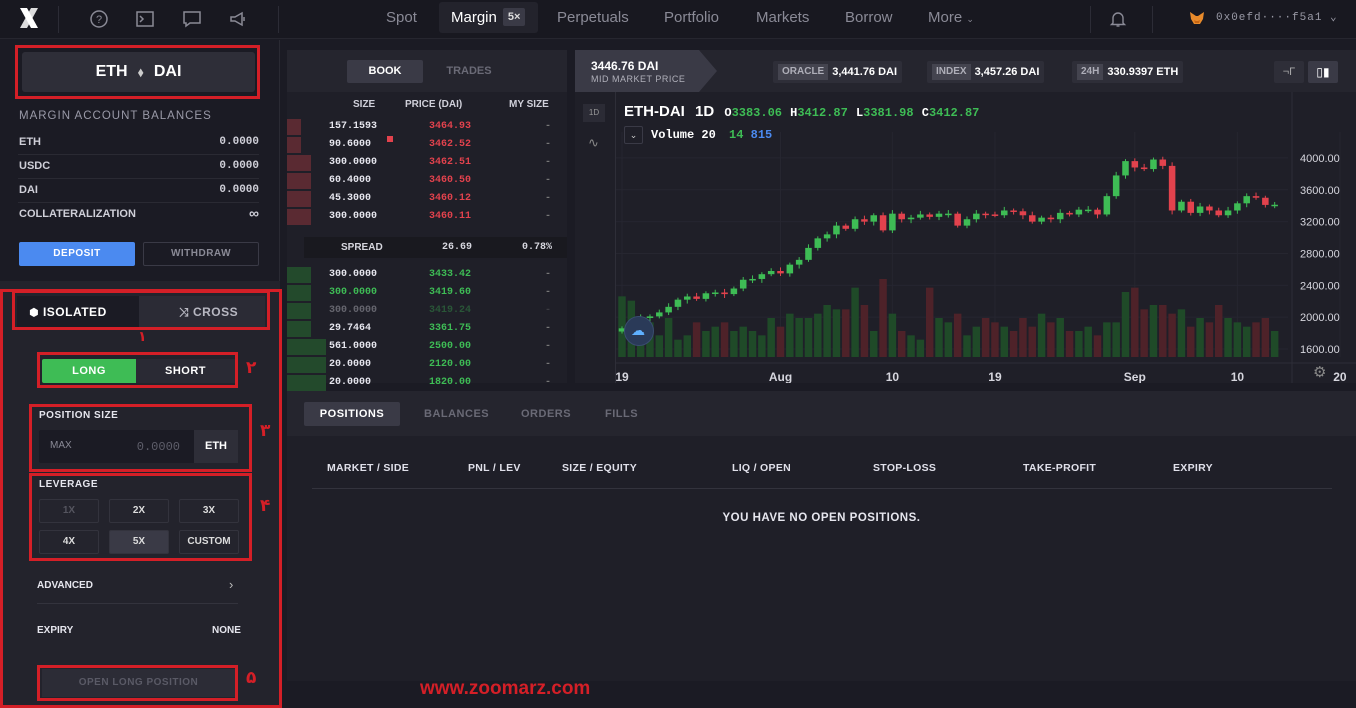  What do you see at coordinates (456, 414) in the screenshot?
I see `tab-balances: BALANCES` at bounding box center [456, 414].